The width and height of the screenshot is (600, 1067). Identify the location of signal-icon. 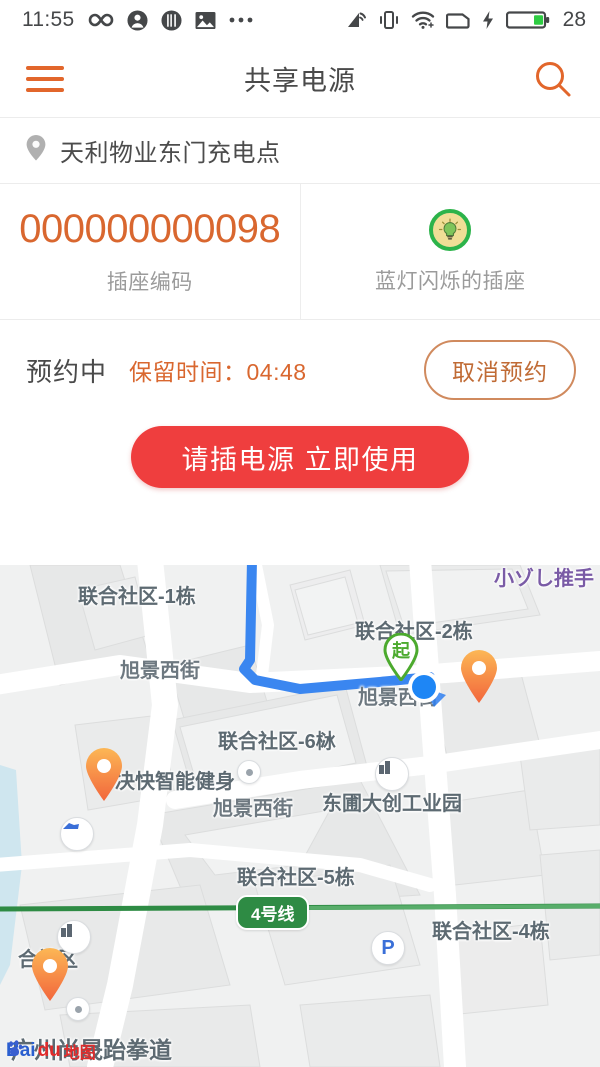
(356, 20).